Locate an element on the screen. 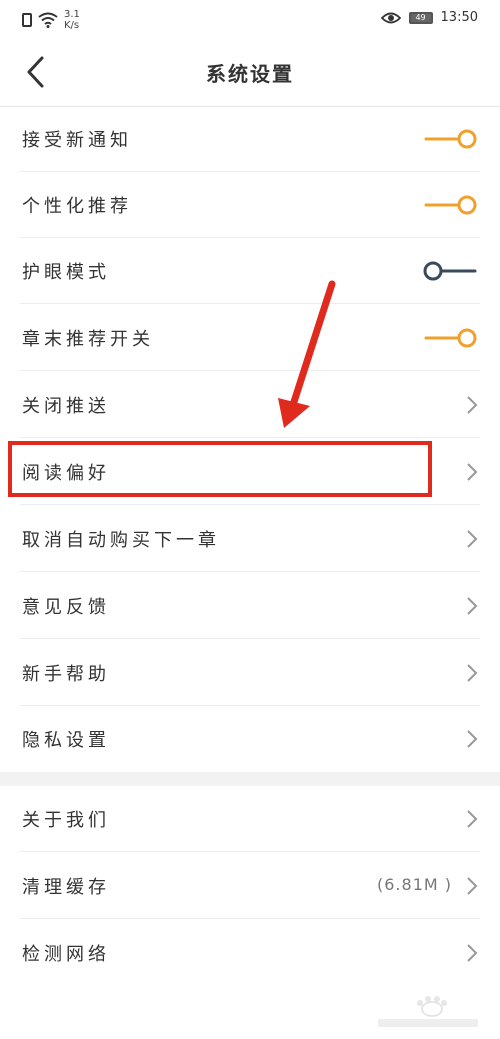 This screenshot has width=500, height=1039. network-speed: 3.1 K/s is located at coordinates (72, 20).